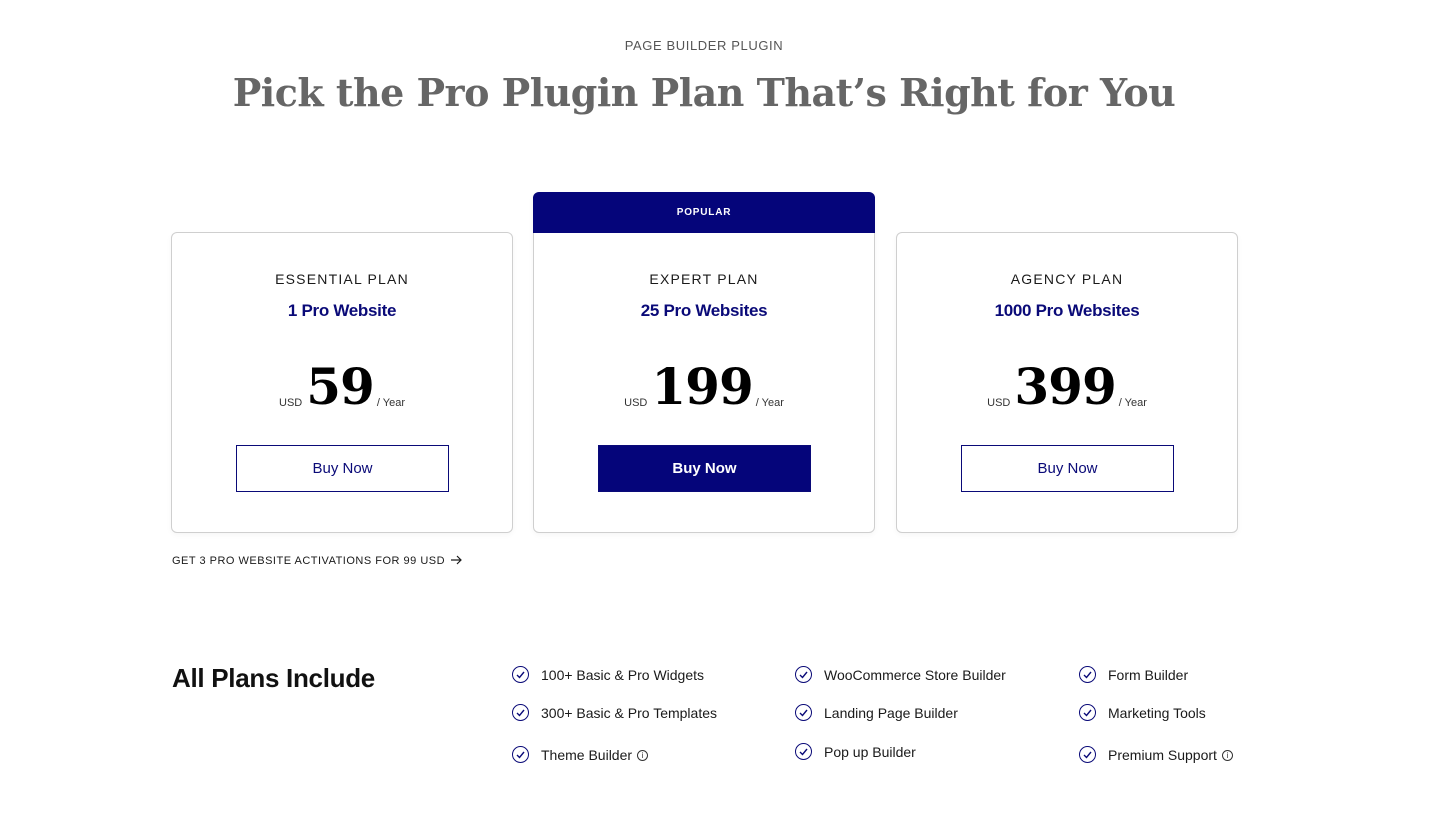 The width and height of the screenshot is (1448, 824). What do you see at coordinates (704, 45) in the screenshot?
I see `eyebrow-label: PAGE BUILDER PLUGIN` at bounding box center [704, 45].